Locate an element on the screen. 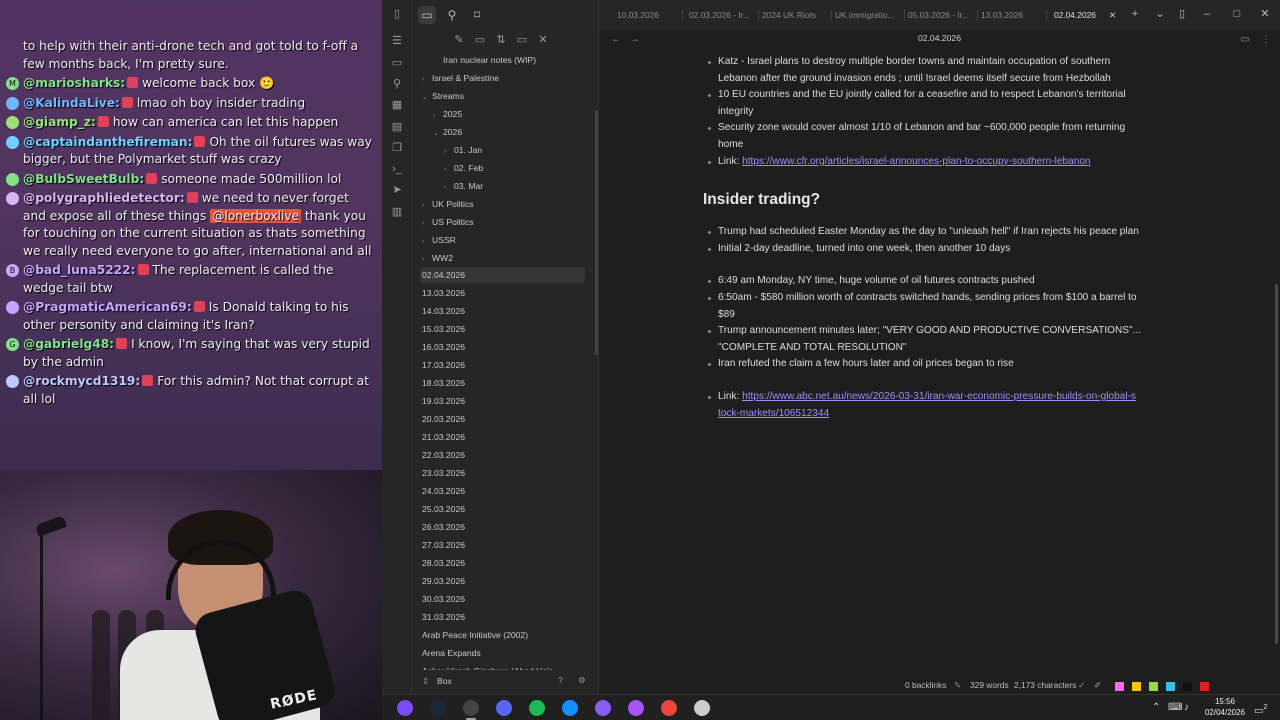  file-item: 16.03.2026 is located at coordinates (443, 347).